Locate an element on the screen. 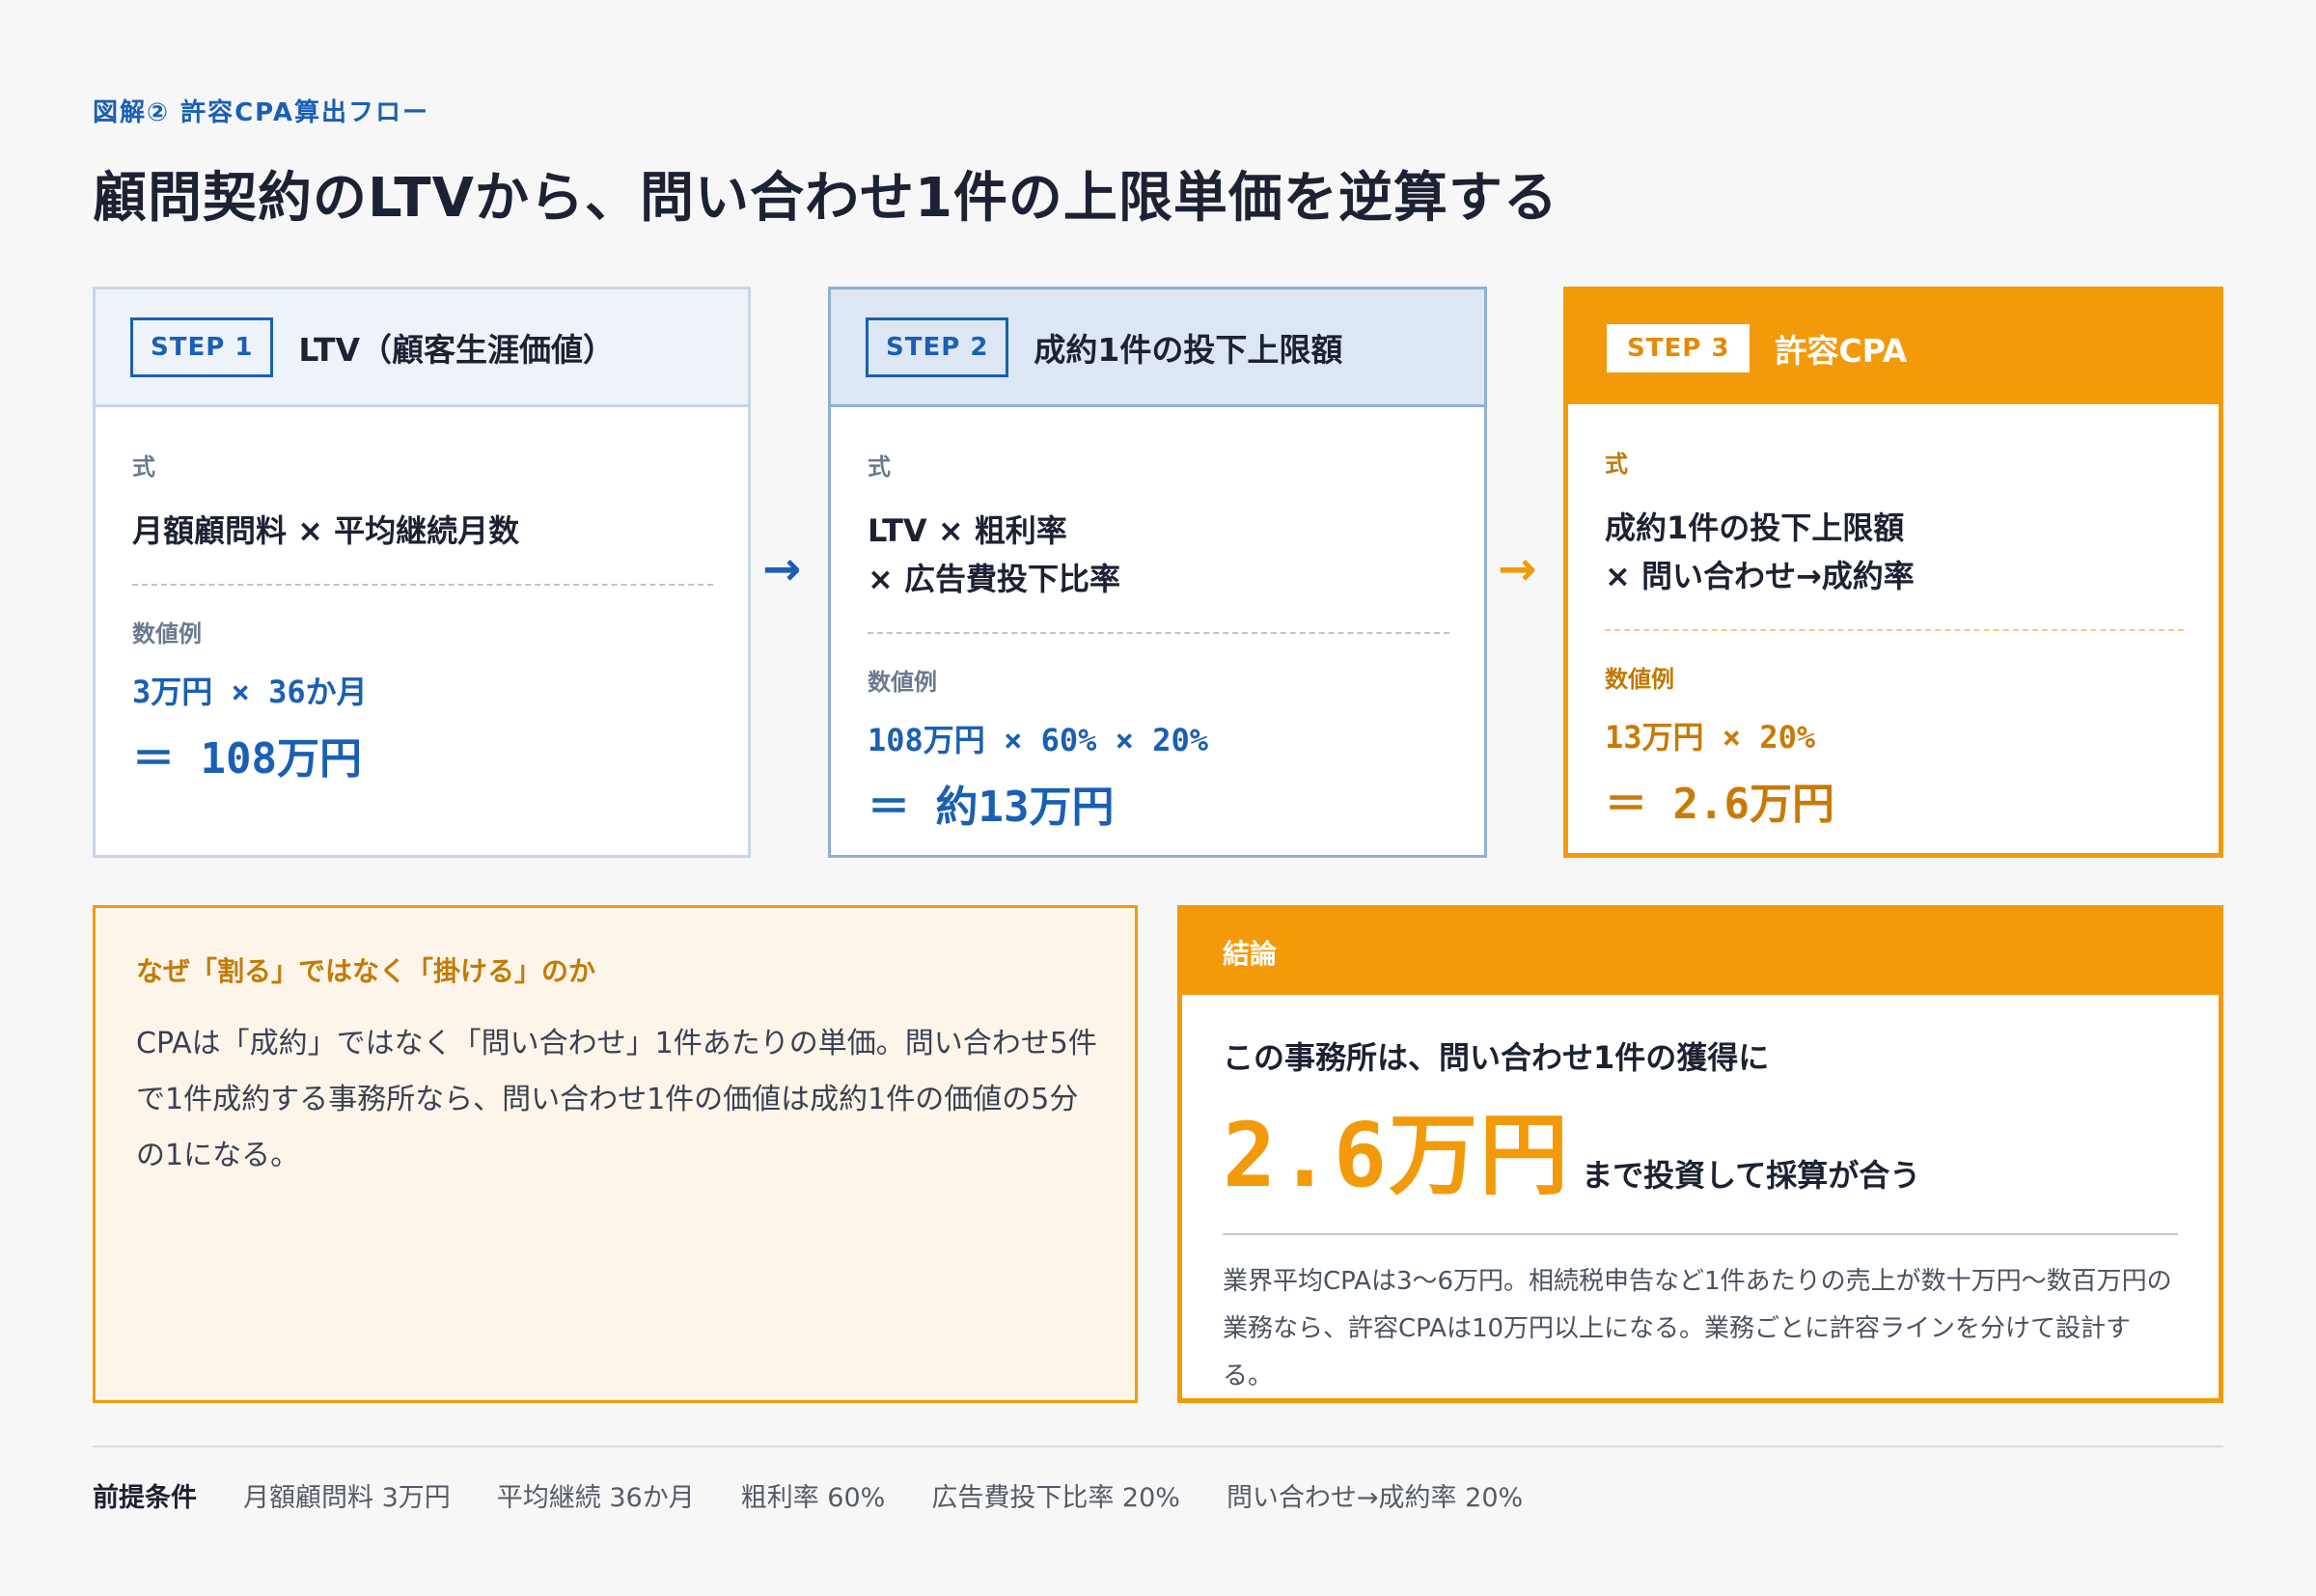 The image size is (2316, 1596). conclusion-heading: 結論 is located at coordinates (1700, 953).